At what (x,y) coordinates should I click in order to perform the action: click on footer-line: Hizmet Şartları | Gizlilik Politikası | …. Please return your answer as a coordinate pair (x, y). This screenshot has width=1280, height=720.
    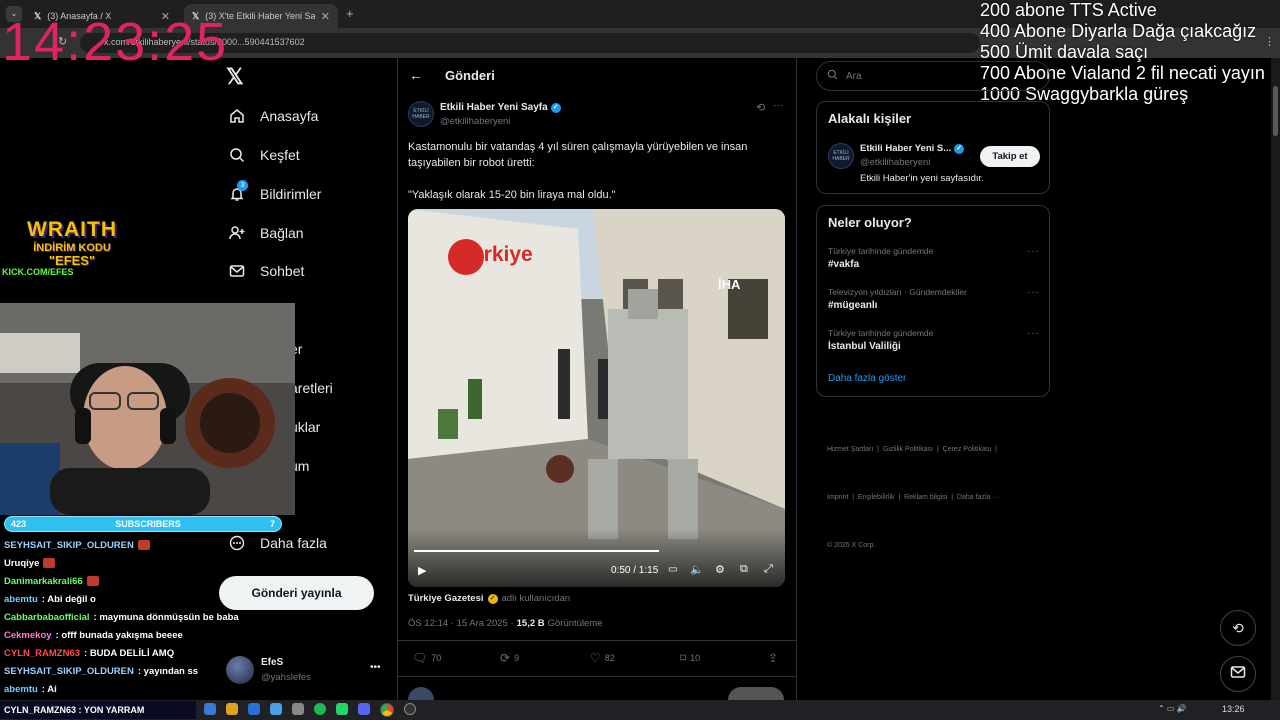
    Looking at the image, I should click on (939, 450).